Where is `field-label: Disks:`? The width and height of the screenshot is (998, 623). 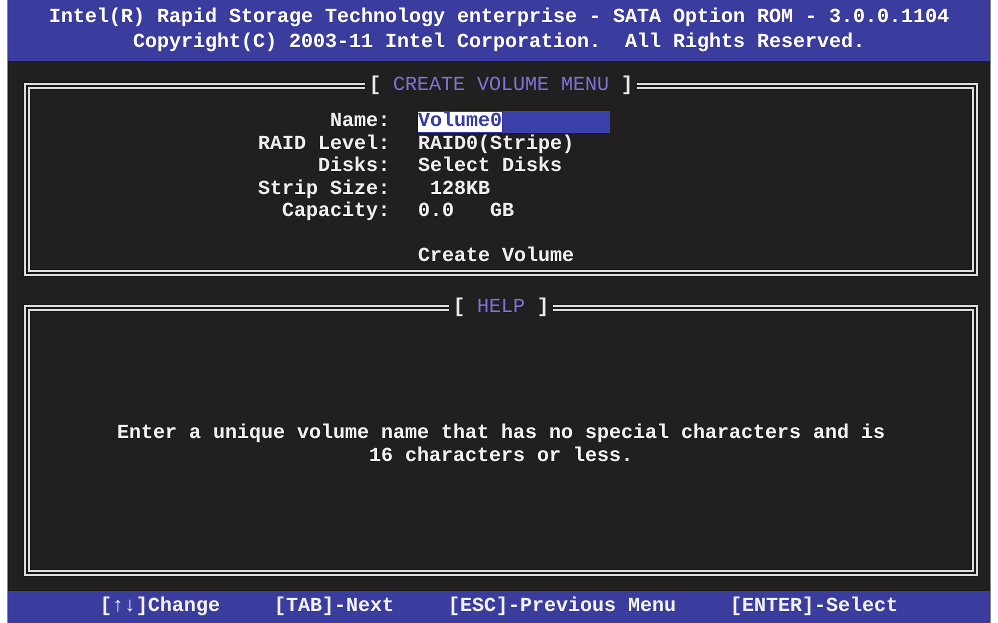 field-label: Disks: is located at coordinates (354, 167).